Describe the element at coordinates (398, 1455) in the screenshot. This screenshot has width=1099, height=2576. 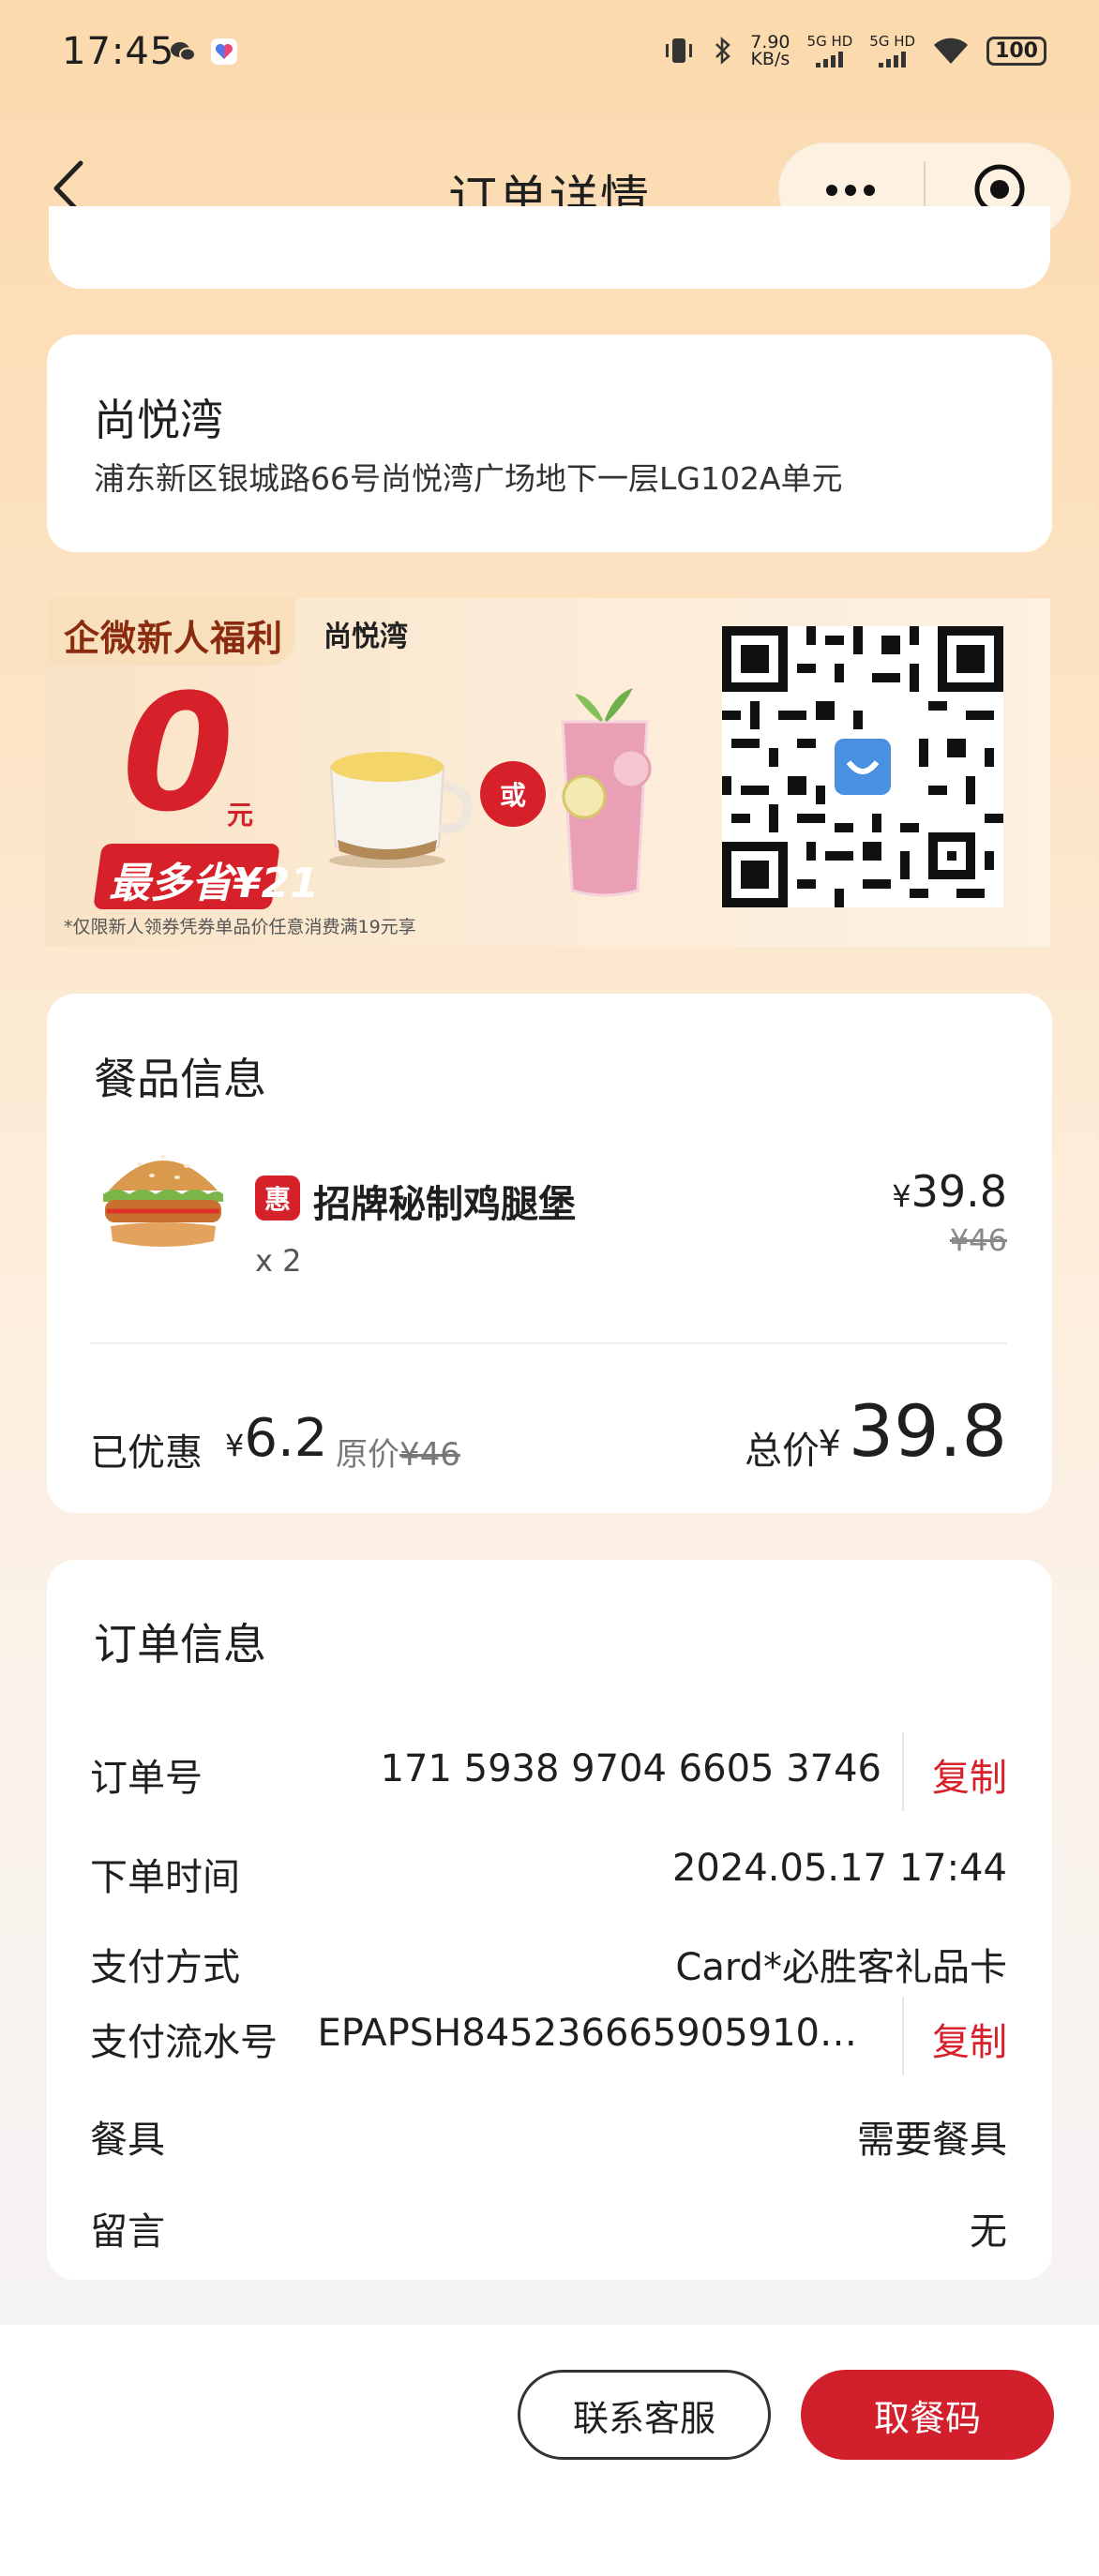
I see `original-total: 原价¥46` at that location.